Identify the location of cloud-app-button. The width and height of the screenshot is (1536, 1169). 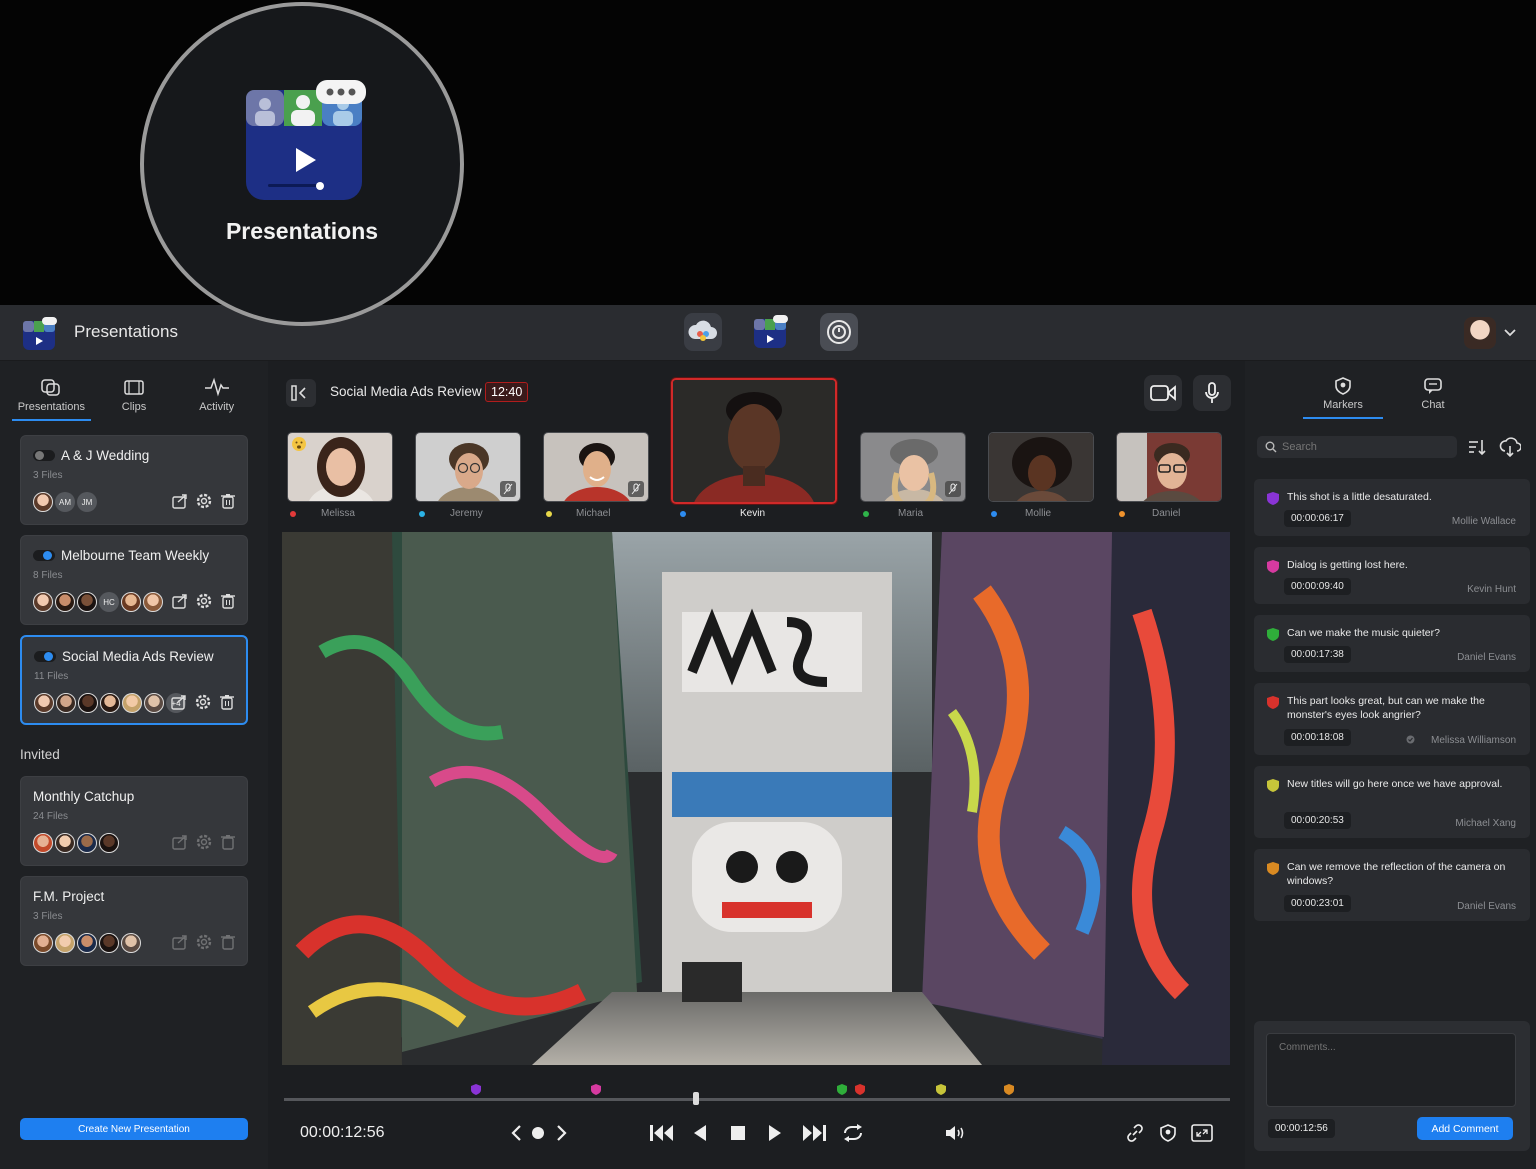
(703, 332).